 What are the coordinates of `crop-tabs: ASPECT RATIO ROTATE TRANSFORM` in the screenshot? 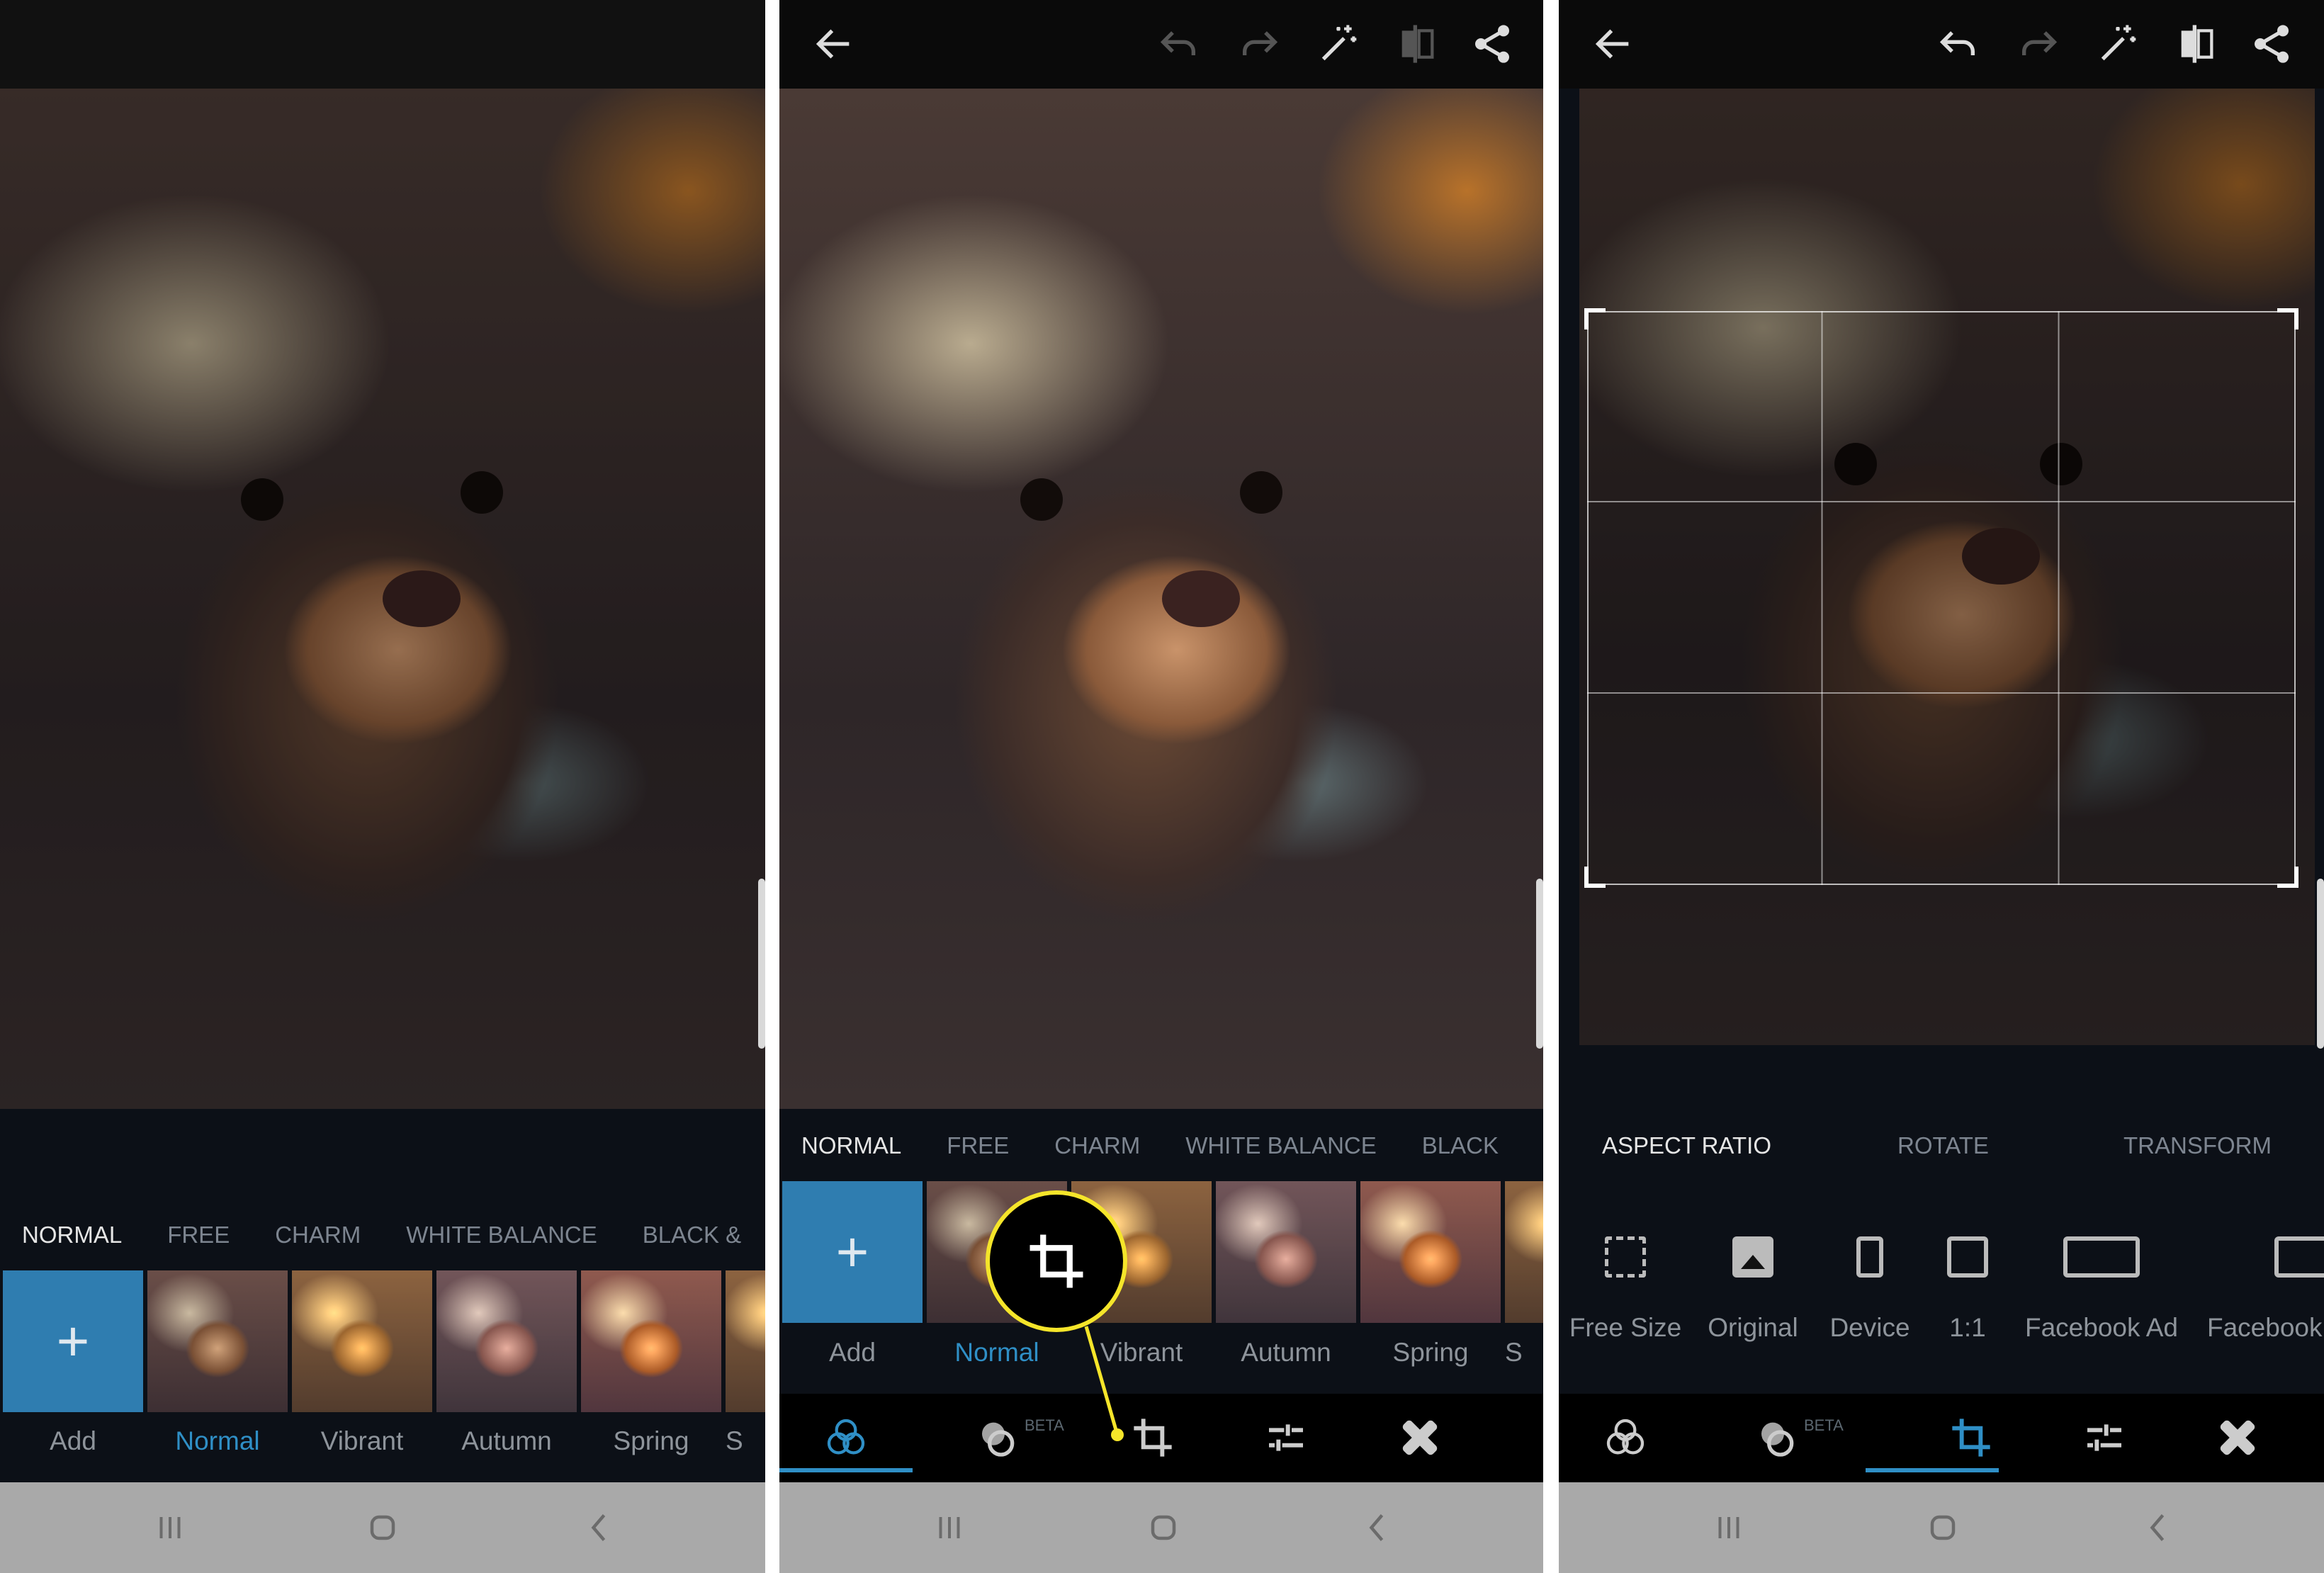 It's located at (1941, 1145).